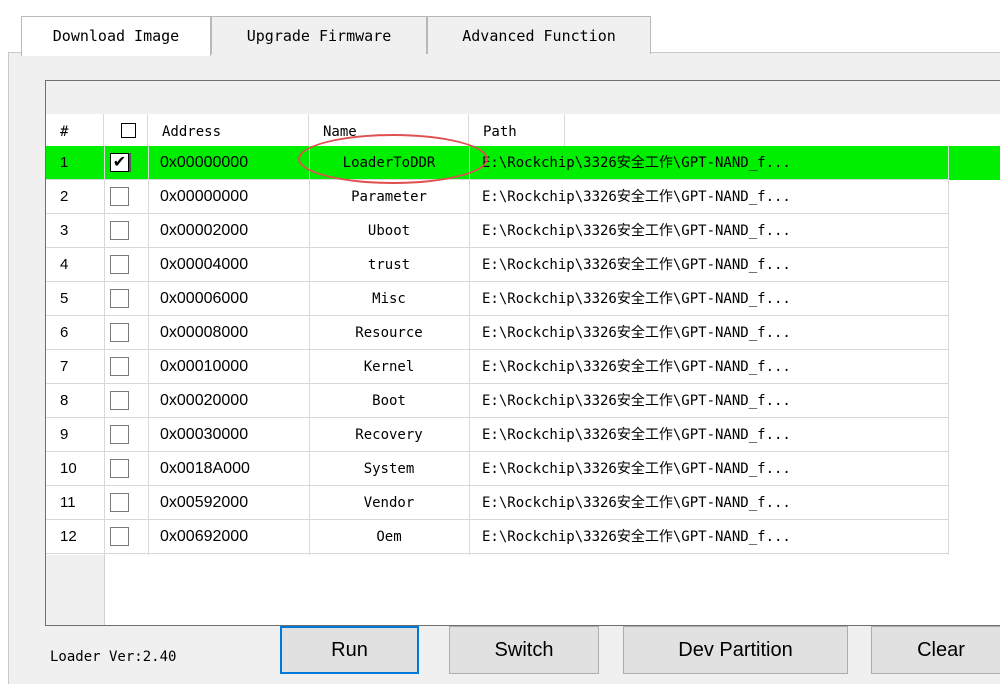  I want to click on row-address: 0x0018A000, so click(205, 468).